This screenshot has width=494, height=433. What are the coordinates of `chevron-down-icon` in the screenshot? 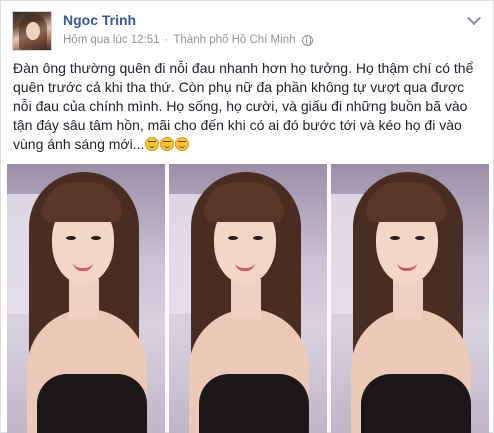 It's located at (474, 18).